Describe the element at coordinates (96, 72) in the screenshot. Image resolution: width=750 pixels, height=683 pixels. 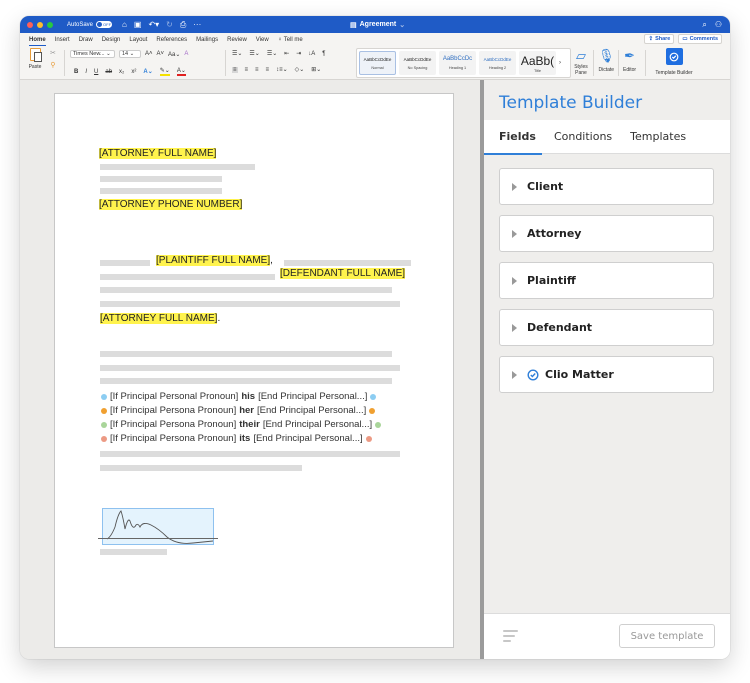
I see `underline-button: U` at that location.